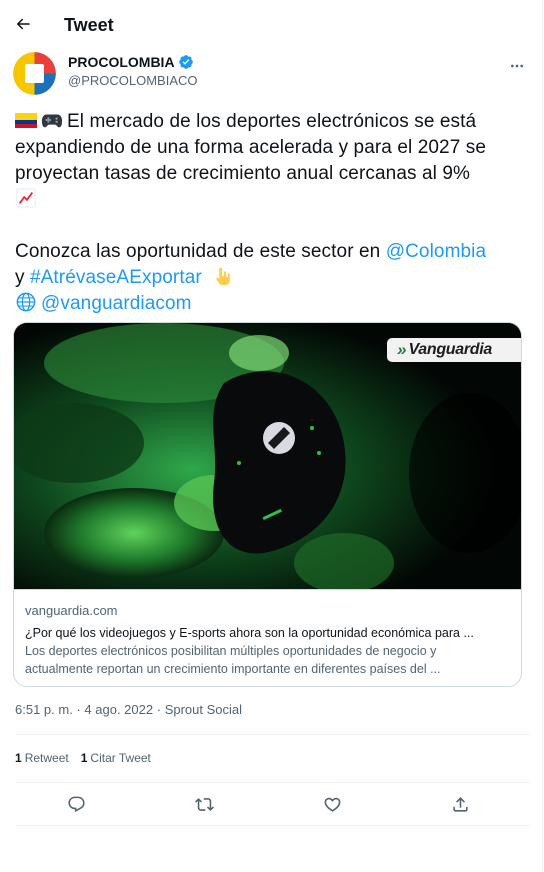 The width and height of the screenshot is (544, 872). I want to click on card-domain: vanguardia.com, so click(71, 610).